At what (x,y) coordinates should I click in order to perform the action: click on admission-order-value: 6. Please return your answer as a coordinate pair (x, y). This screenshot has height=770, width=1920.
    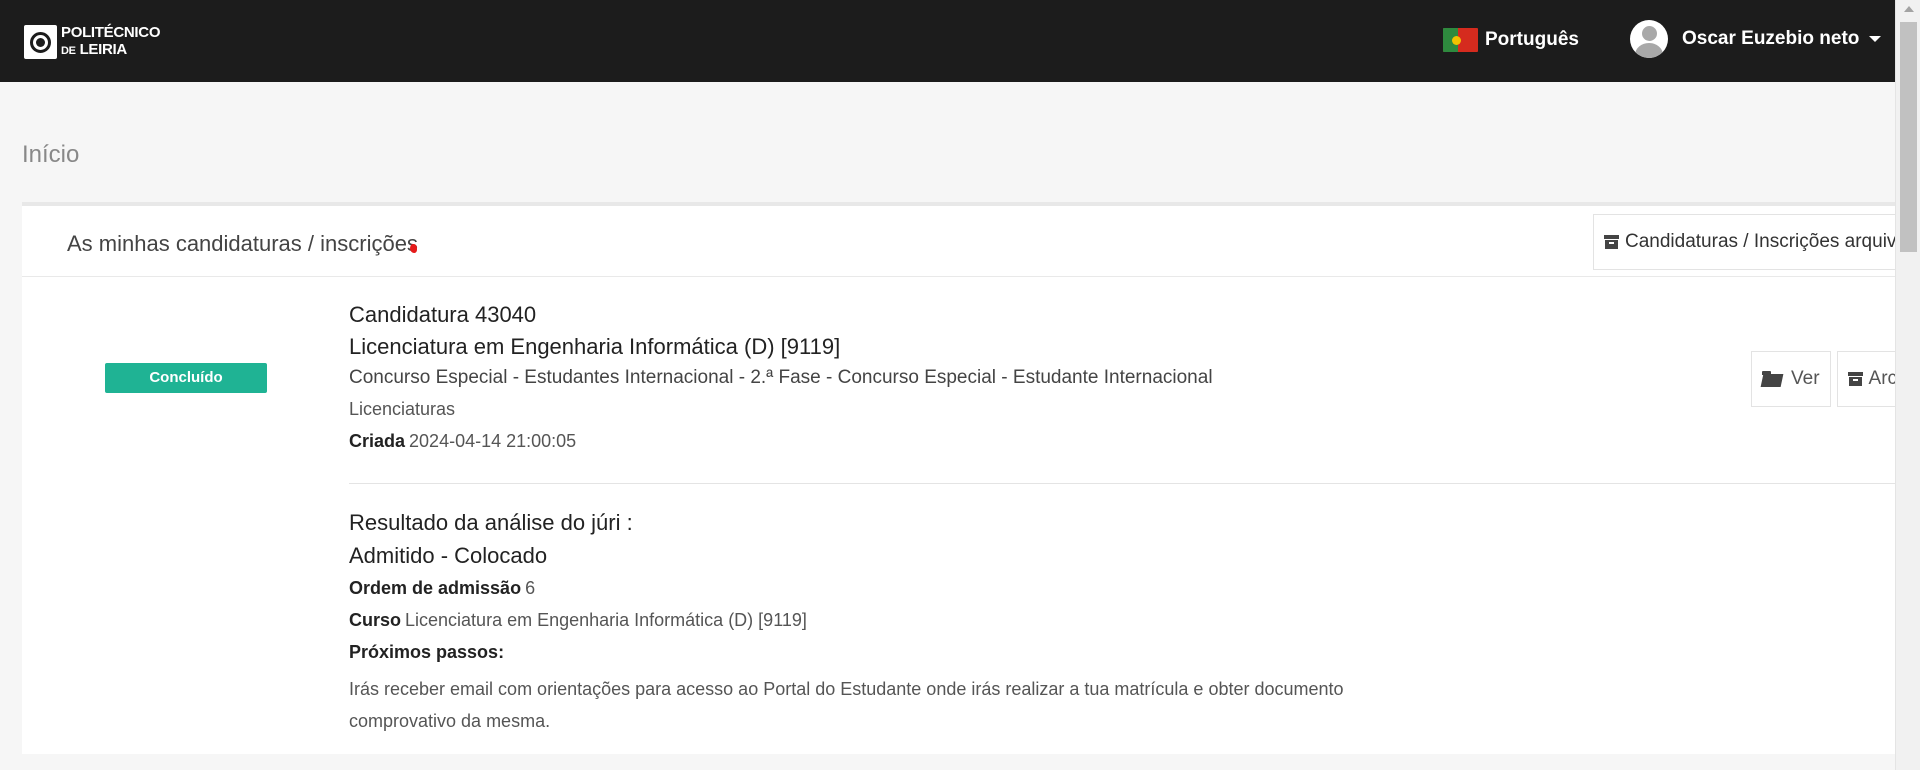
    Looking at the image, I should click on (530, 588).